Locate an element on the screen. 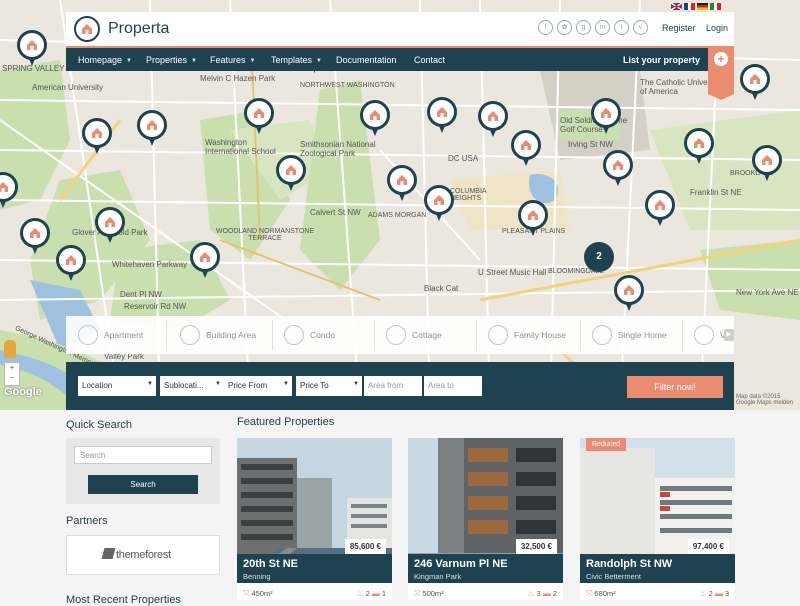  flickr-icon: ✿ is located at coordinates (564, 27).